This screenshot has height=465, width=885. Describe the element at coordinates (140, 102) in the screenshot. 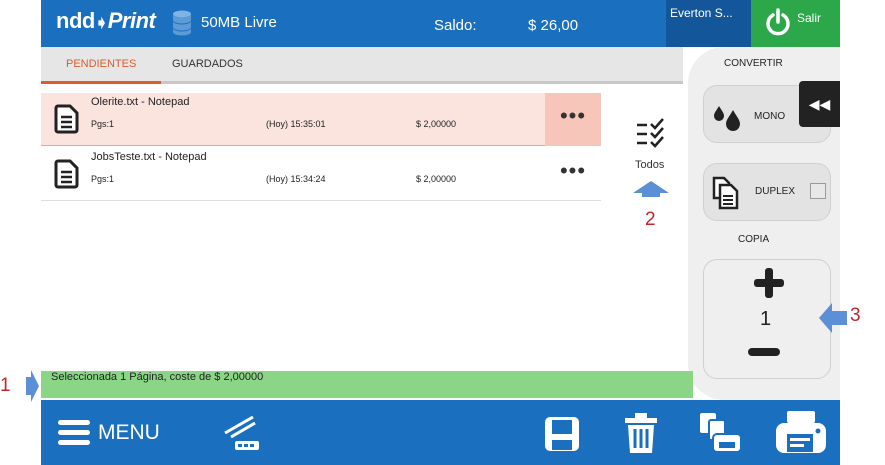

I see `job-name: Olerite.txt - Notepad` at that location.